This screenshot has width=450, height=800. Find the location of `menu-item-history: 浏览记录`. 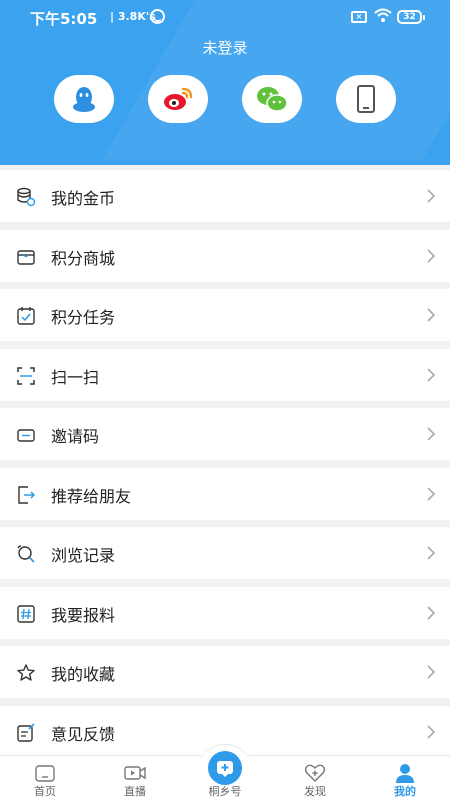

menu-item-history: 浏览记录 is located at coordinates (225, 553).